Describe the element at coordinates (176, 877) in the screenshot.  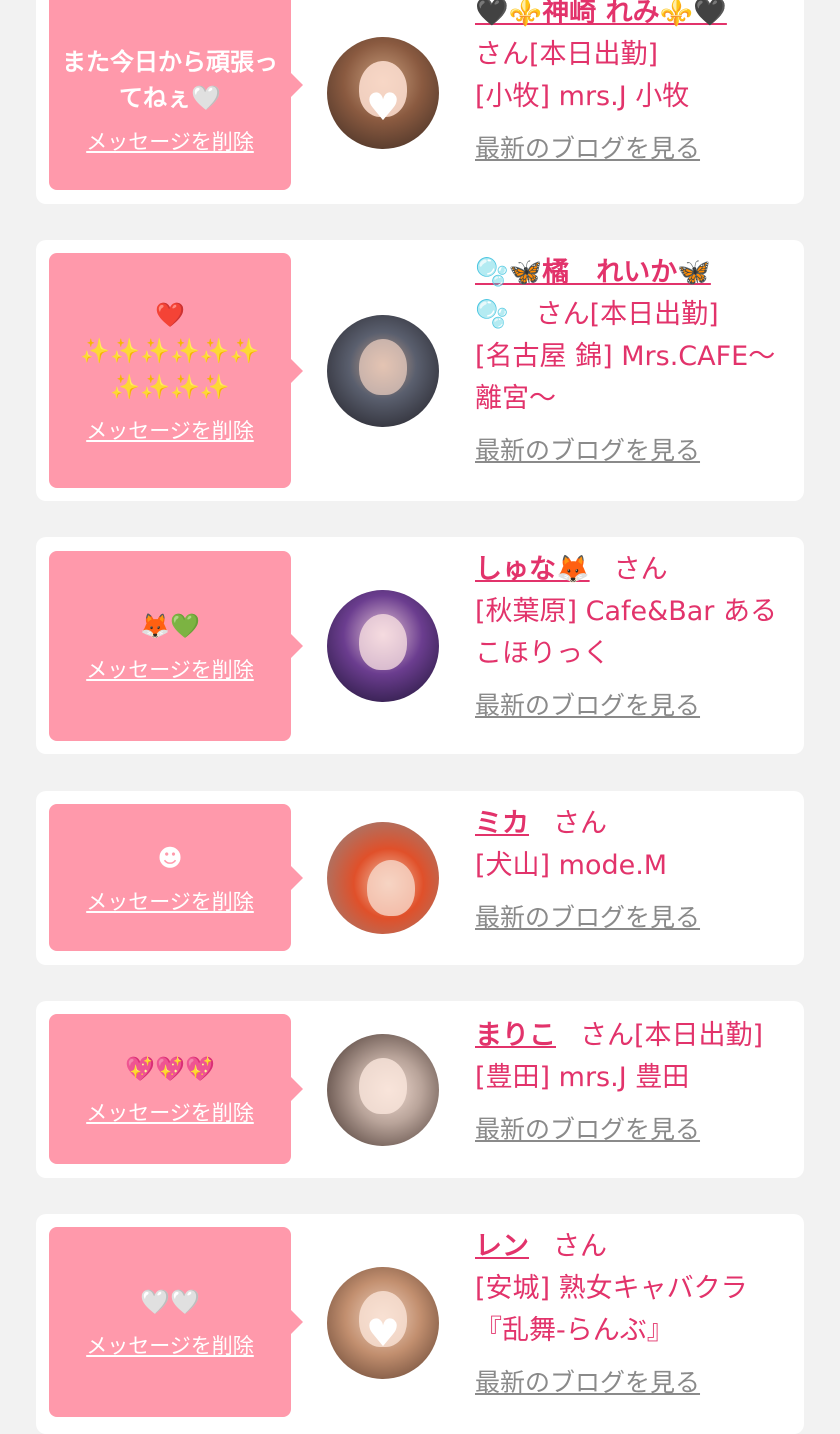
I see `message-bubble: ☻ メッセージを削除` at that location.